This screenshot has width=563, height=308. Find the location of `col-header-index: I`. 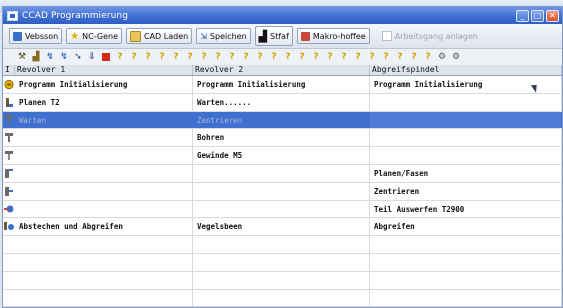

col-header-index: I is located at coordinates (9, 70).